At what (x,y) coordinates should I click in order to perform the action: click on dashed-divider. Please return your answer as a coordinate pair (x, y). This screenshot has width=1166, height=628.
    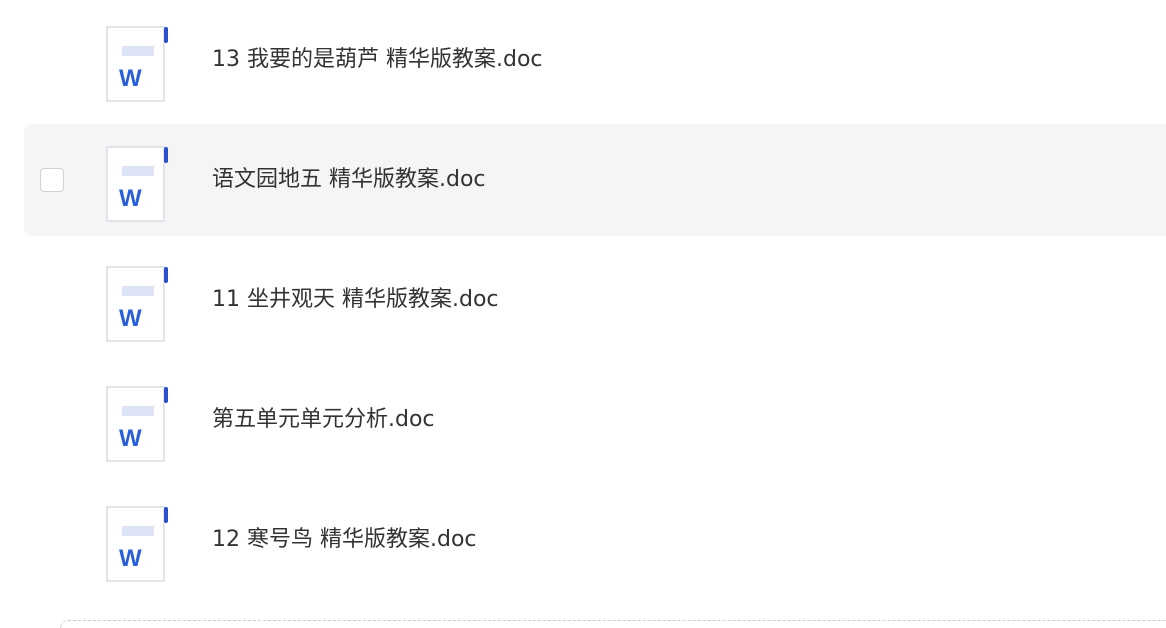
    Looking at the image, I should click on (613, 624).